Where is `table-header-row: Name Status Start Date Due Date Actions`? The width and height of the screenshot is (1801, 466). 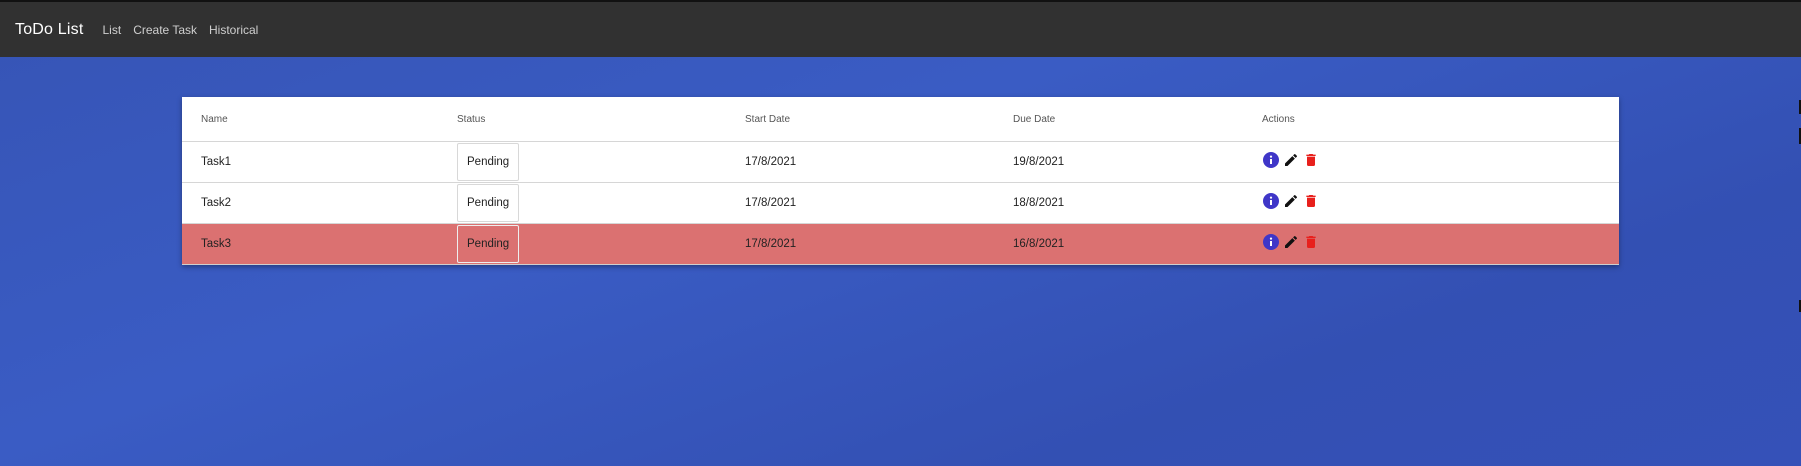
table-header-row: Name Status Start Date Due Date Actions is located at coordinates (900, 119).